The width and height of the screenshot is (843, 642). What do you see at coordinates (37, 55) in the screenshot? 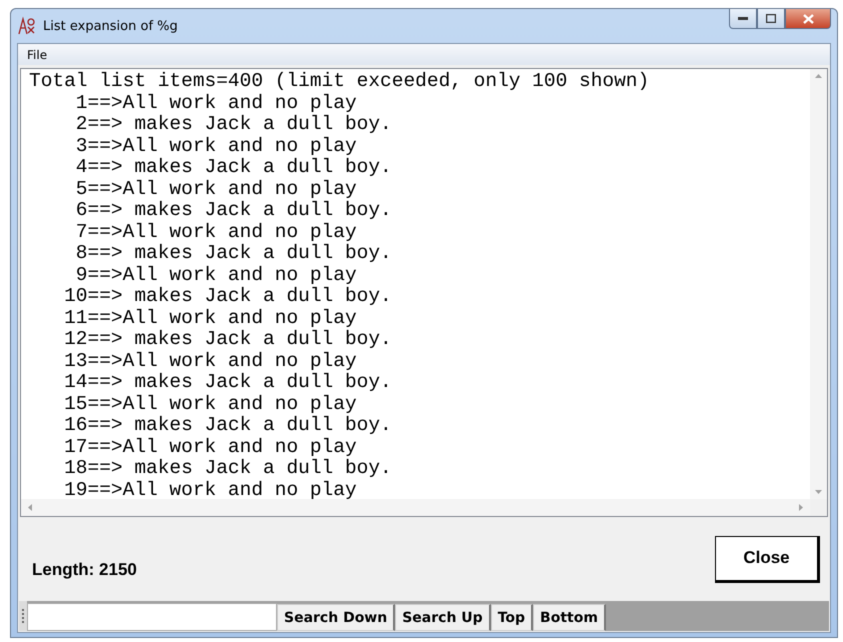
I see `menu-item: File` at bounding box center [37, 55].